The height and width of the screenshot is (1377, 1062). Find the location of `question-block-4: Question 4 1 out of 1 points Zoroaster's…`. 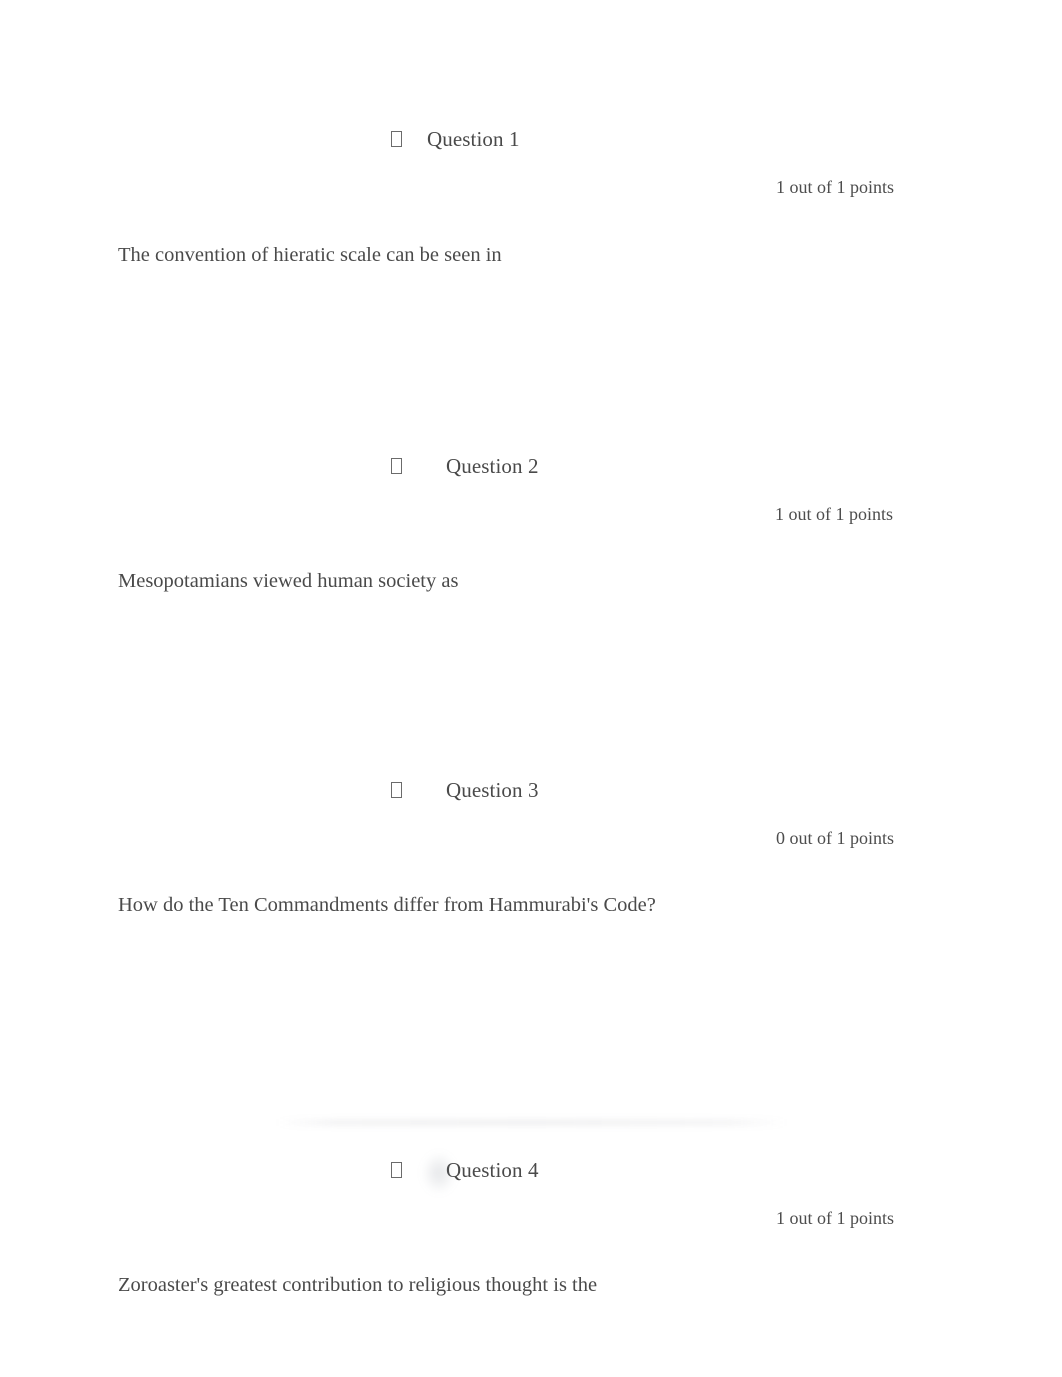

question-block-4: Question 4 1 out of 1 points Zoroaster's… is located at coordinates (531, 1224).